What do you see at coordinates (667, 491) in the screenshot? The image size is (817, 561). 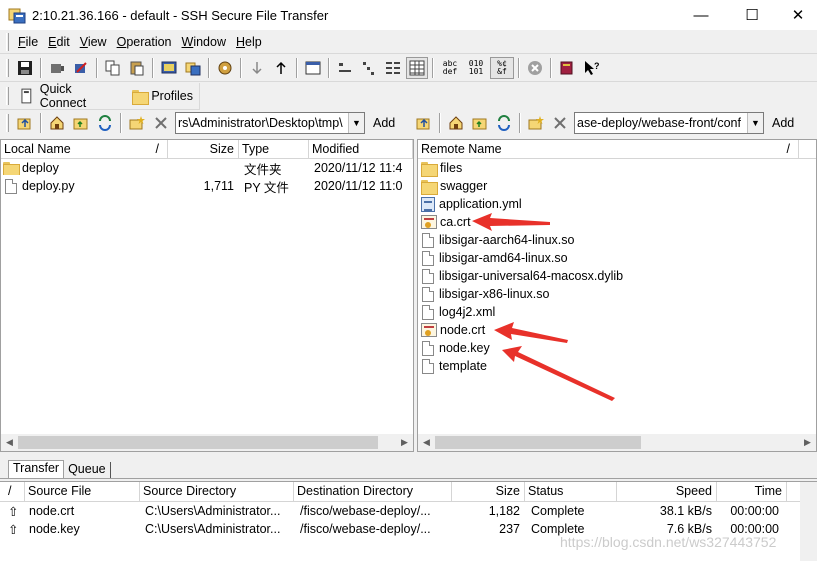 I see `speed-column: Speed` at bounding box center [667, 491].